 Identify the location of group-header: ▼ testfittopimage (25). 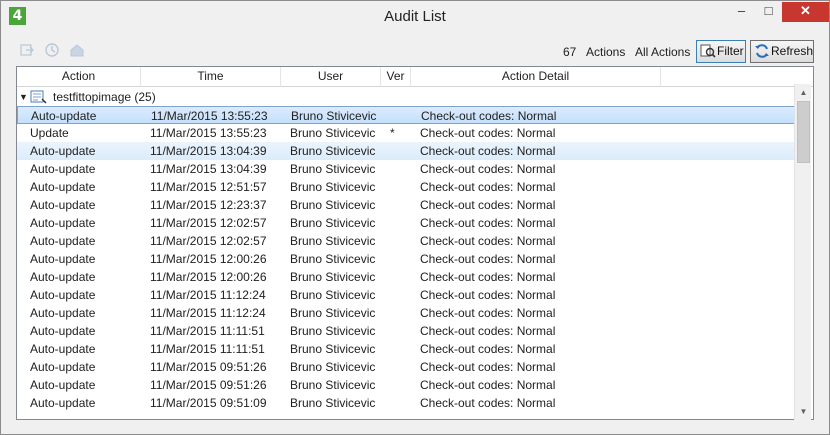
(412, 97).